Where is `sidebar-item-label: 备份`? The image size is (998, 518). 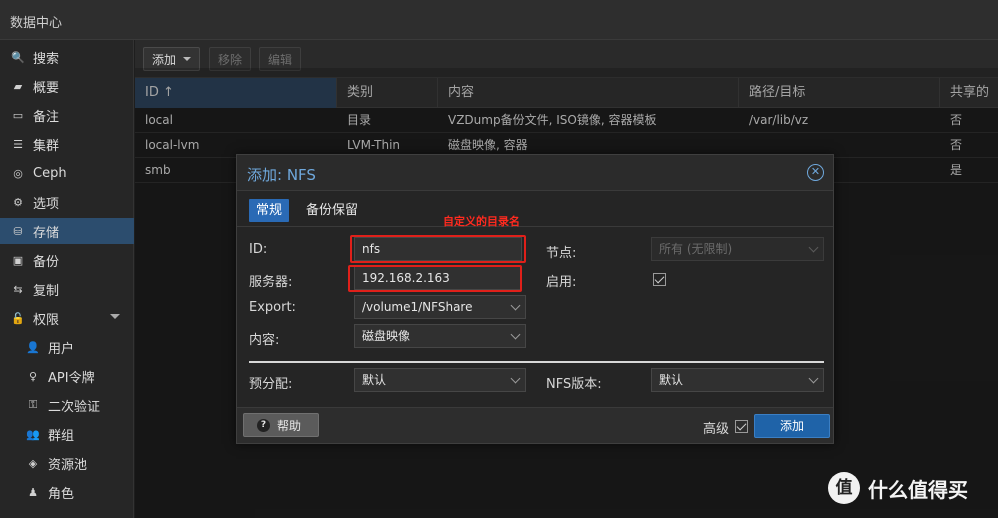 sidebar-item-label: 备份 is located at coordinates (46, 262).